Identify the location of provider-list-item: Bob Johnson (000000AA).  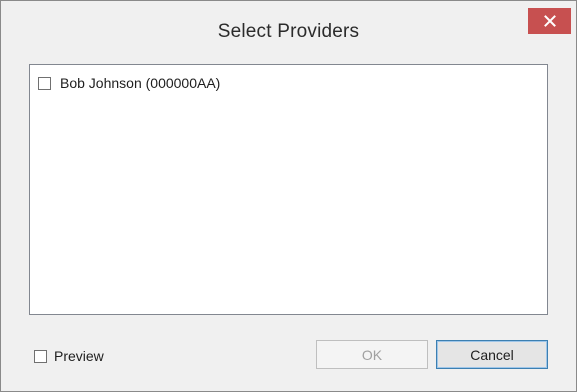
(129, 83).